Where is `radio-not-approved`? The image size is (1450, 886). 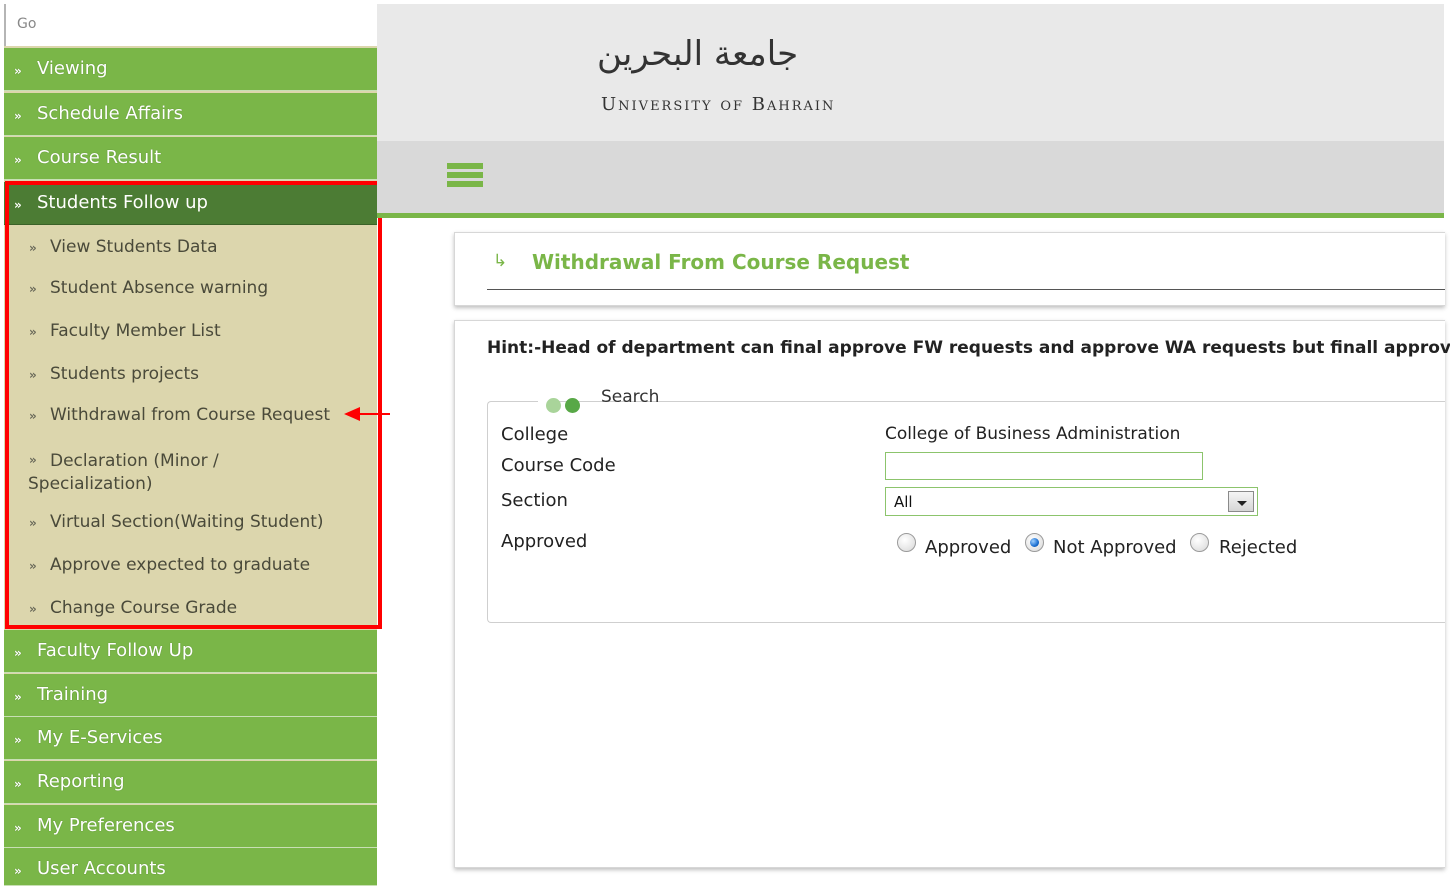
radio-not-approved is located at coordinates (1034, 542).